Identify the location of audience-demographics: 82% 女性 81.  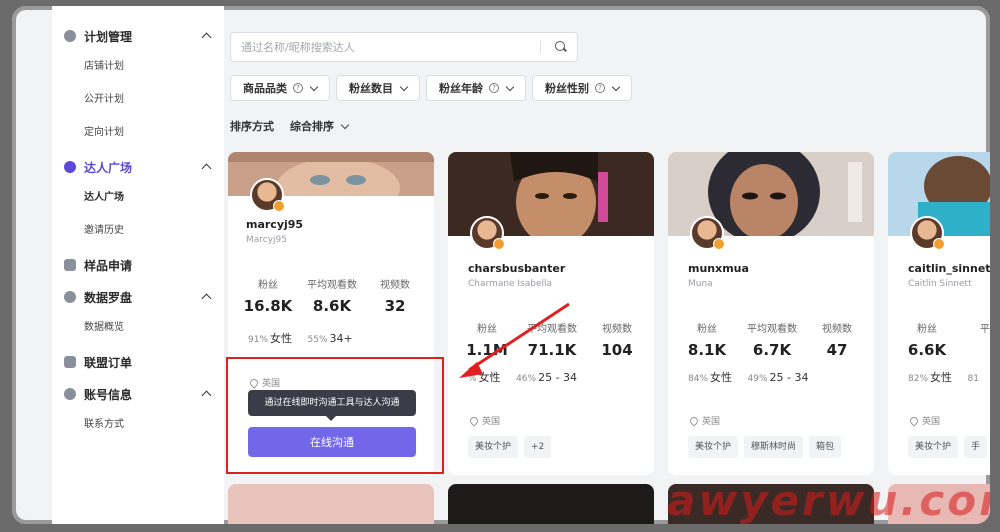
(943, 377).